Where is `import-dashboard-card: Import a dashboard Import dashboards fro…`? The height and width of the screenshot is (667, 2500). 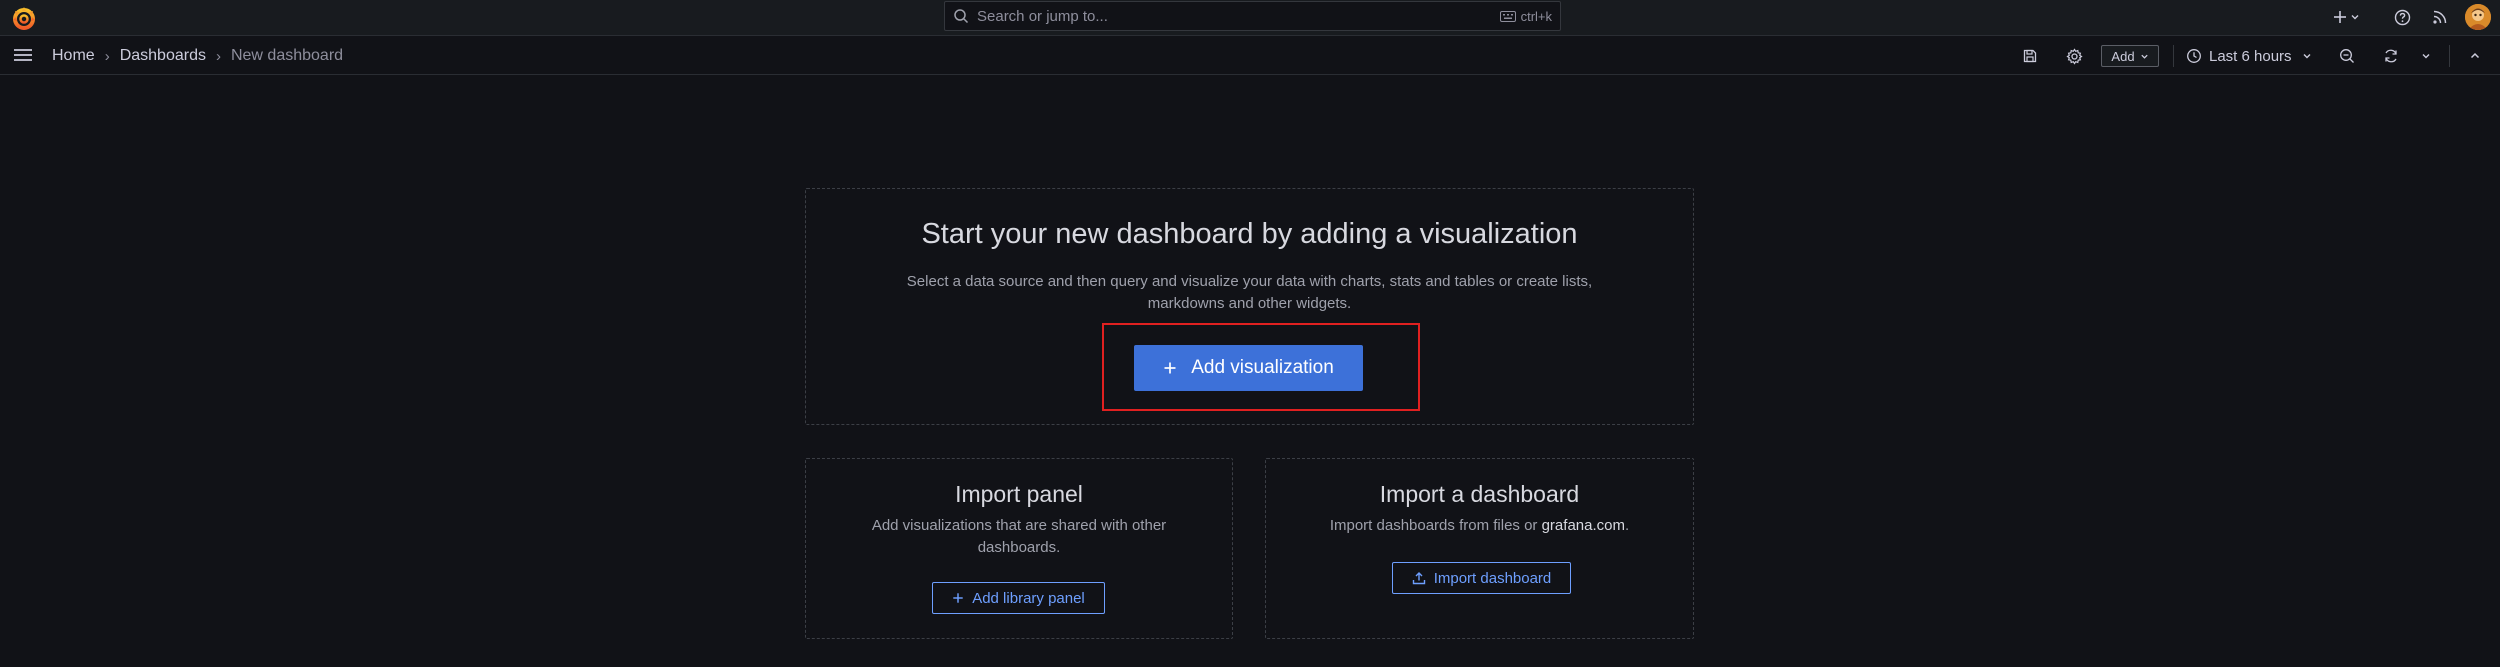
import-dashboard-card: Import a dashboard Import dashboards fro… is located at coordinates (1479, 548).